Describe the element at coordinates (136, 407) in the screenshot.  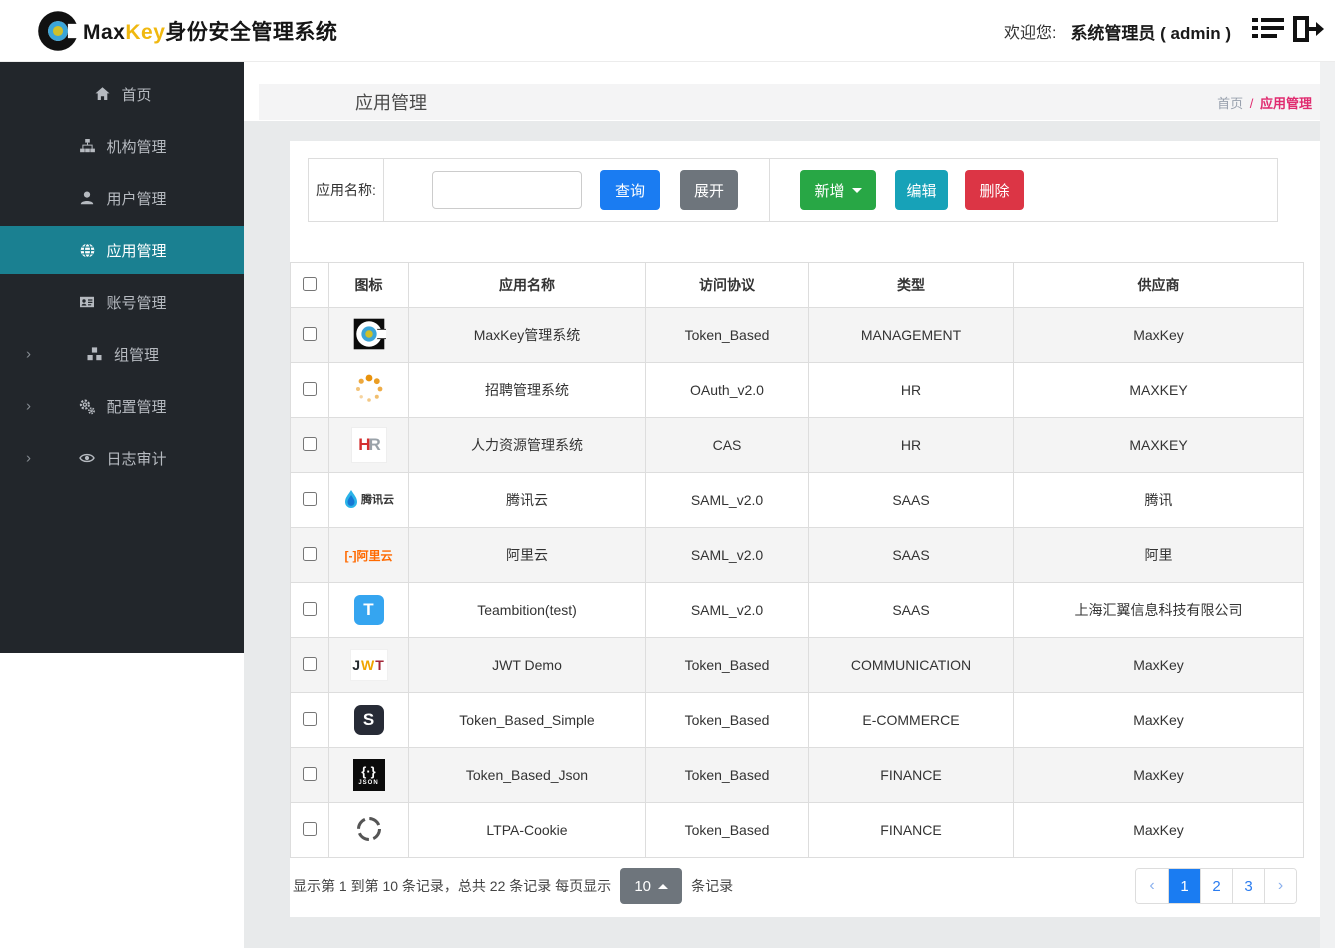
I see `sidebar-item-label: 配置管理` at that location.